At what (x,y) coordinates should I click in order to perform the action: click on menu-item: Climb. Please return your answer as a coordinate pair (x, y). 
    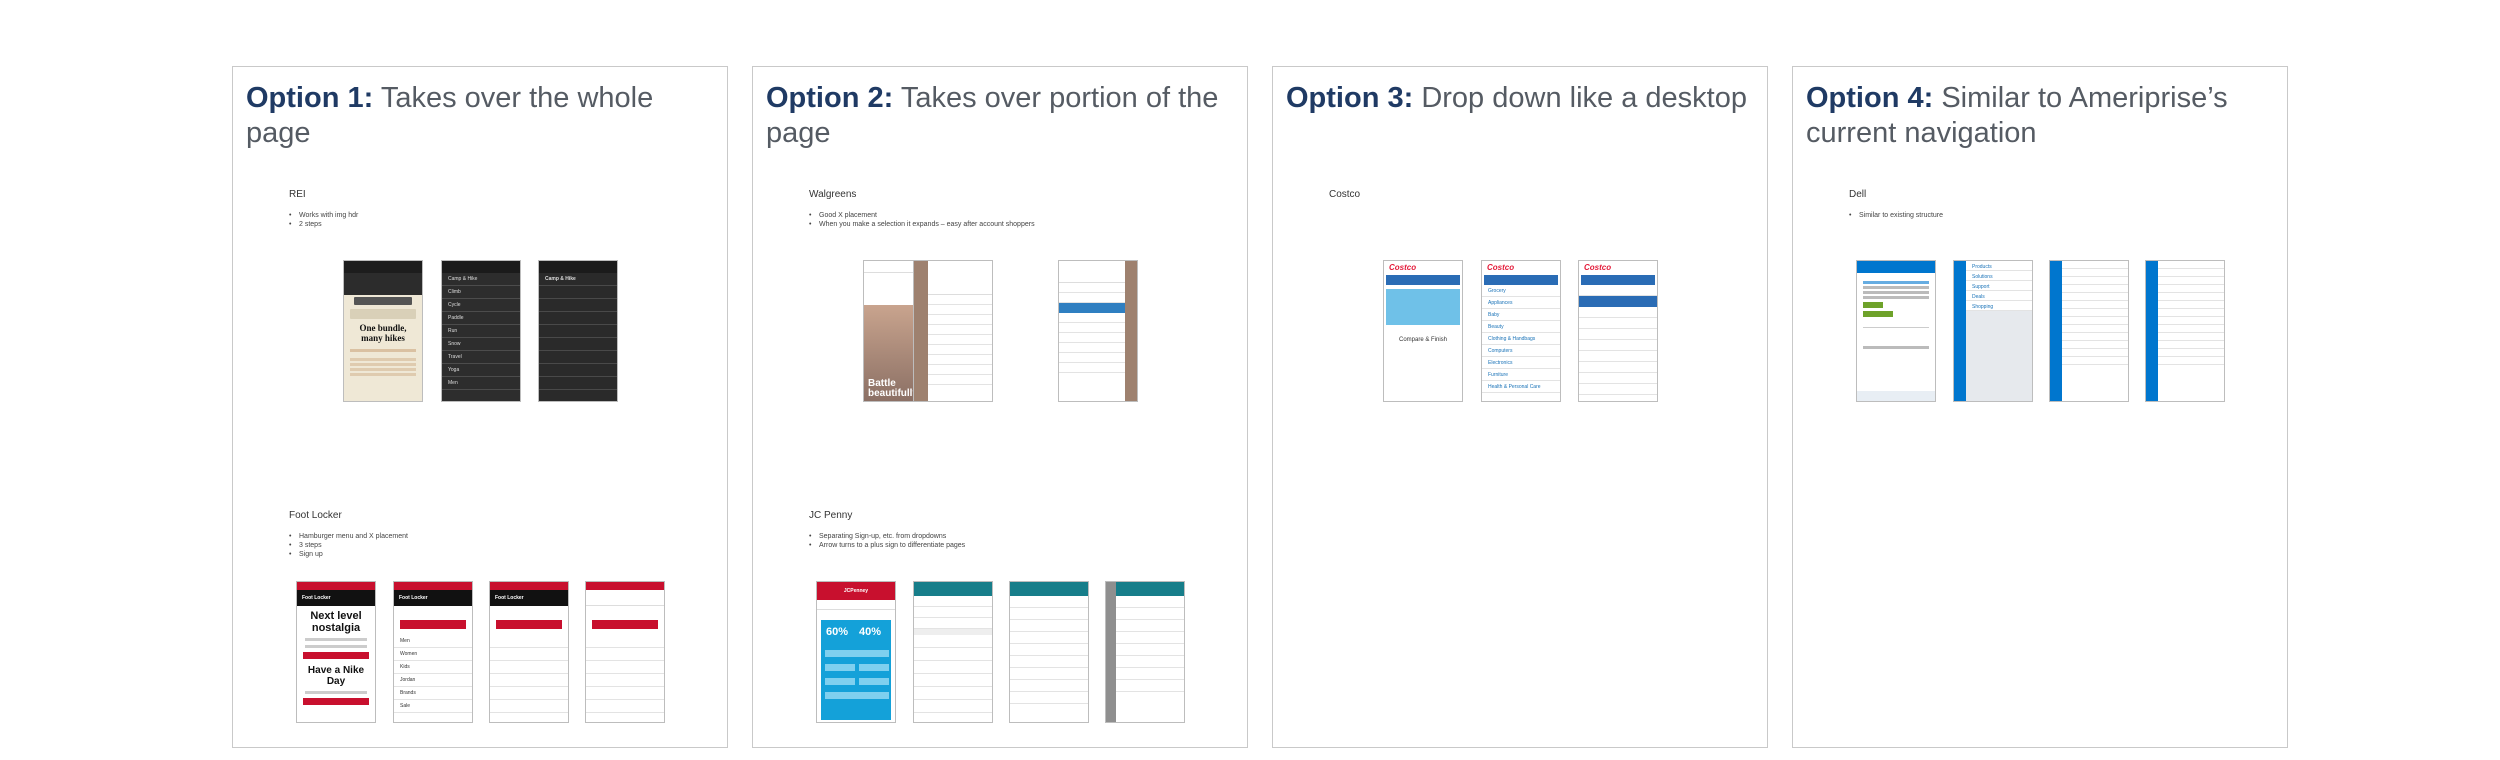
    Looking at the image, I should click on (481, 292).